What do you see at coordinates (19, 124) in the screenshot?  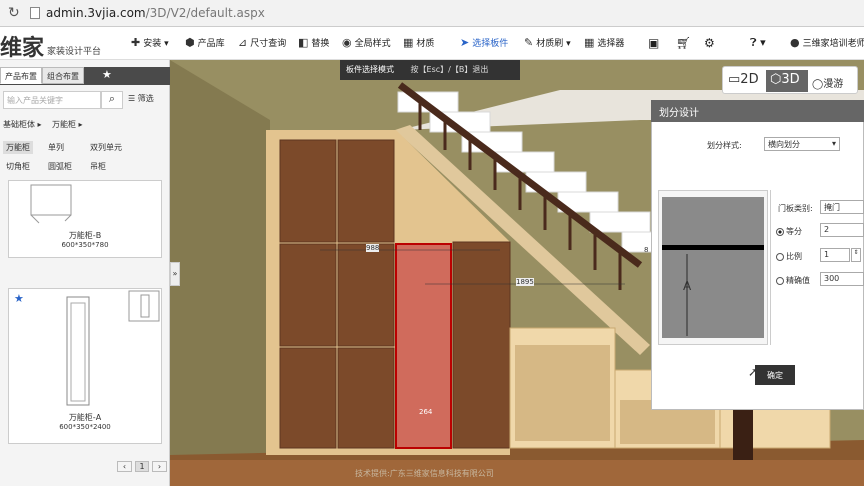 I see `crumb-basic-cabinet-label: 基础柜体` at bounding box center [19, 124].